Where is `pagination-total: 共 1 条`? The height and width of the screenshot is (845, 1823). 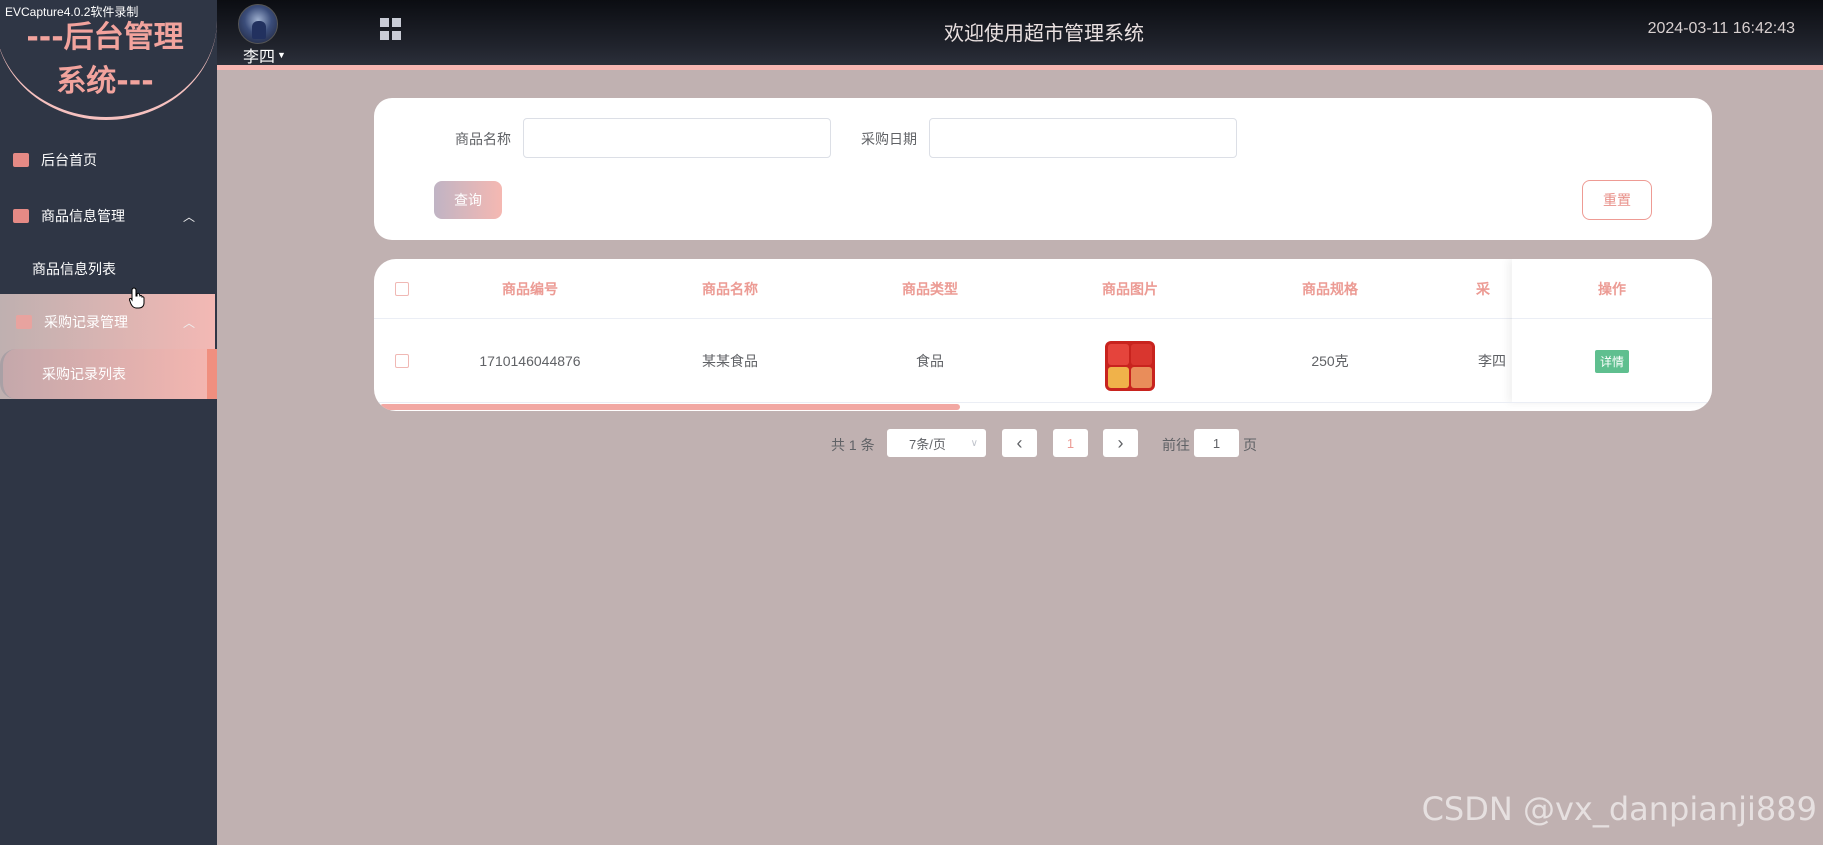
pagination-total: 共 1 条 is located at coordinates (853, 445).